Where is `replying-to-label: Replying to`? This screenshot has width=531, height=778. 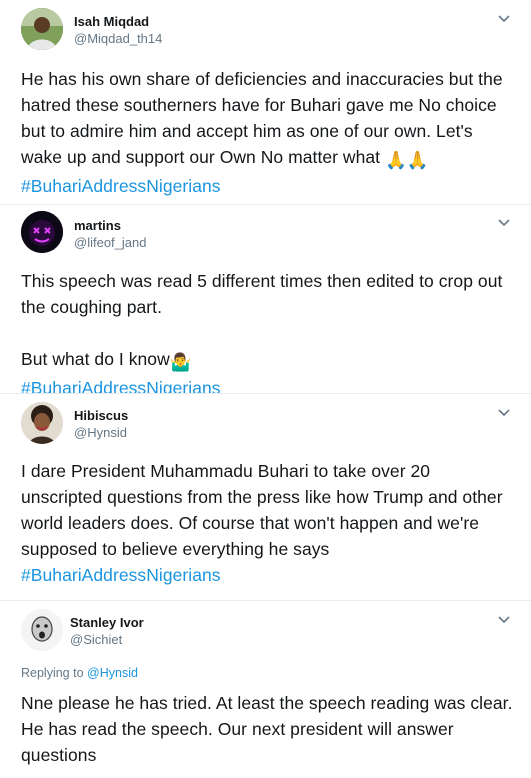
replying-to-label: Replying to is located at coordinates (52, 673).